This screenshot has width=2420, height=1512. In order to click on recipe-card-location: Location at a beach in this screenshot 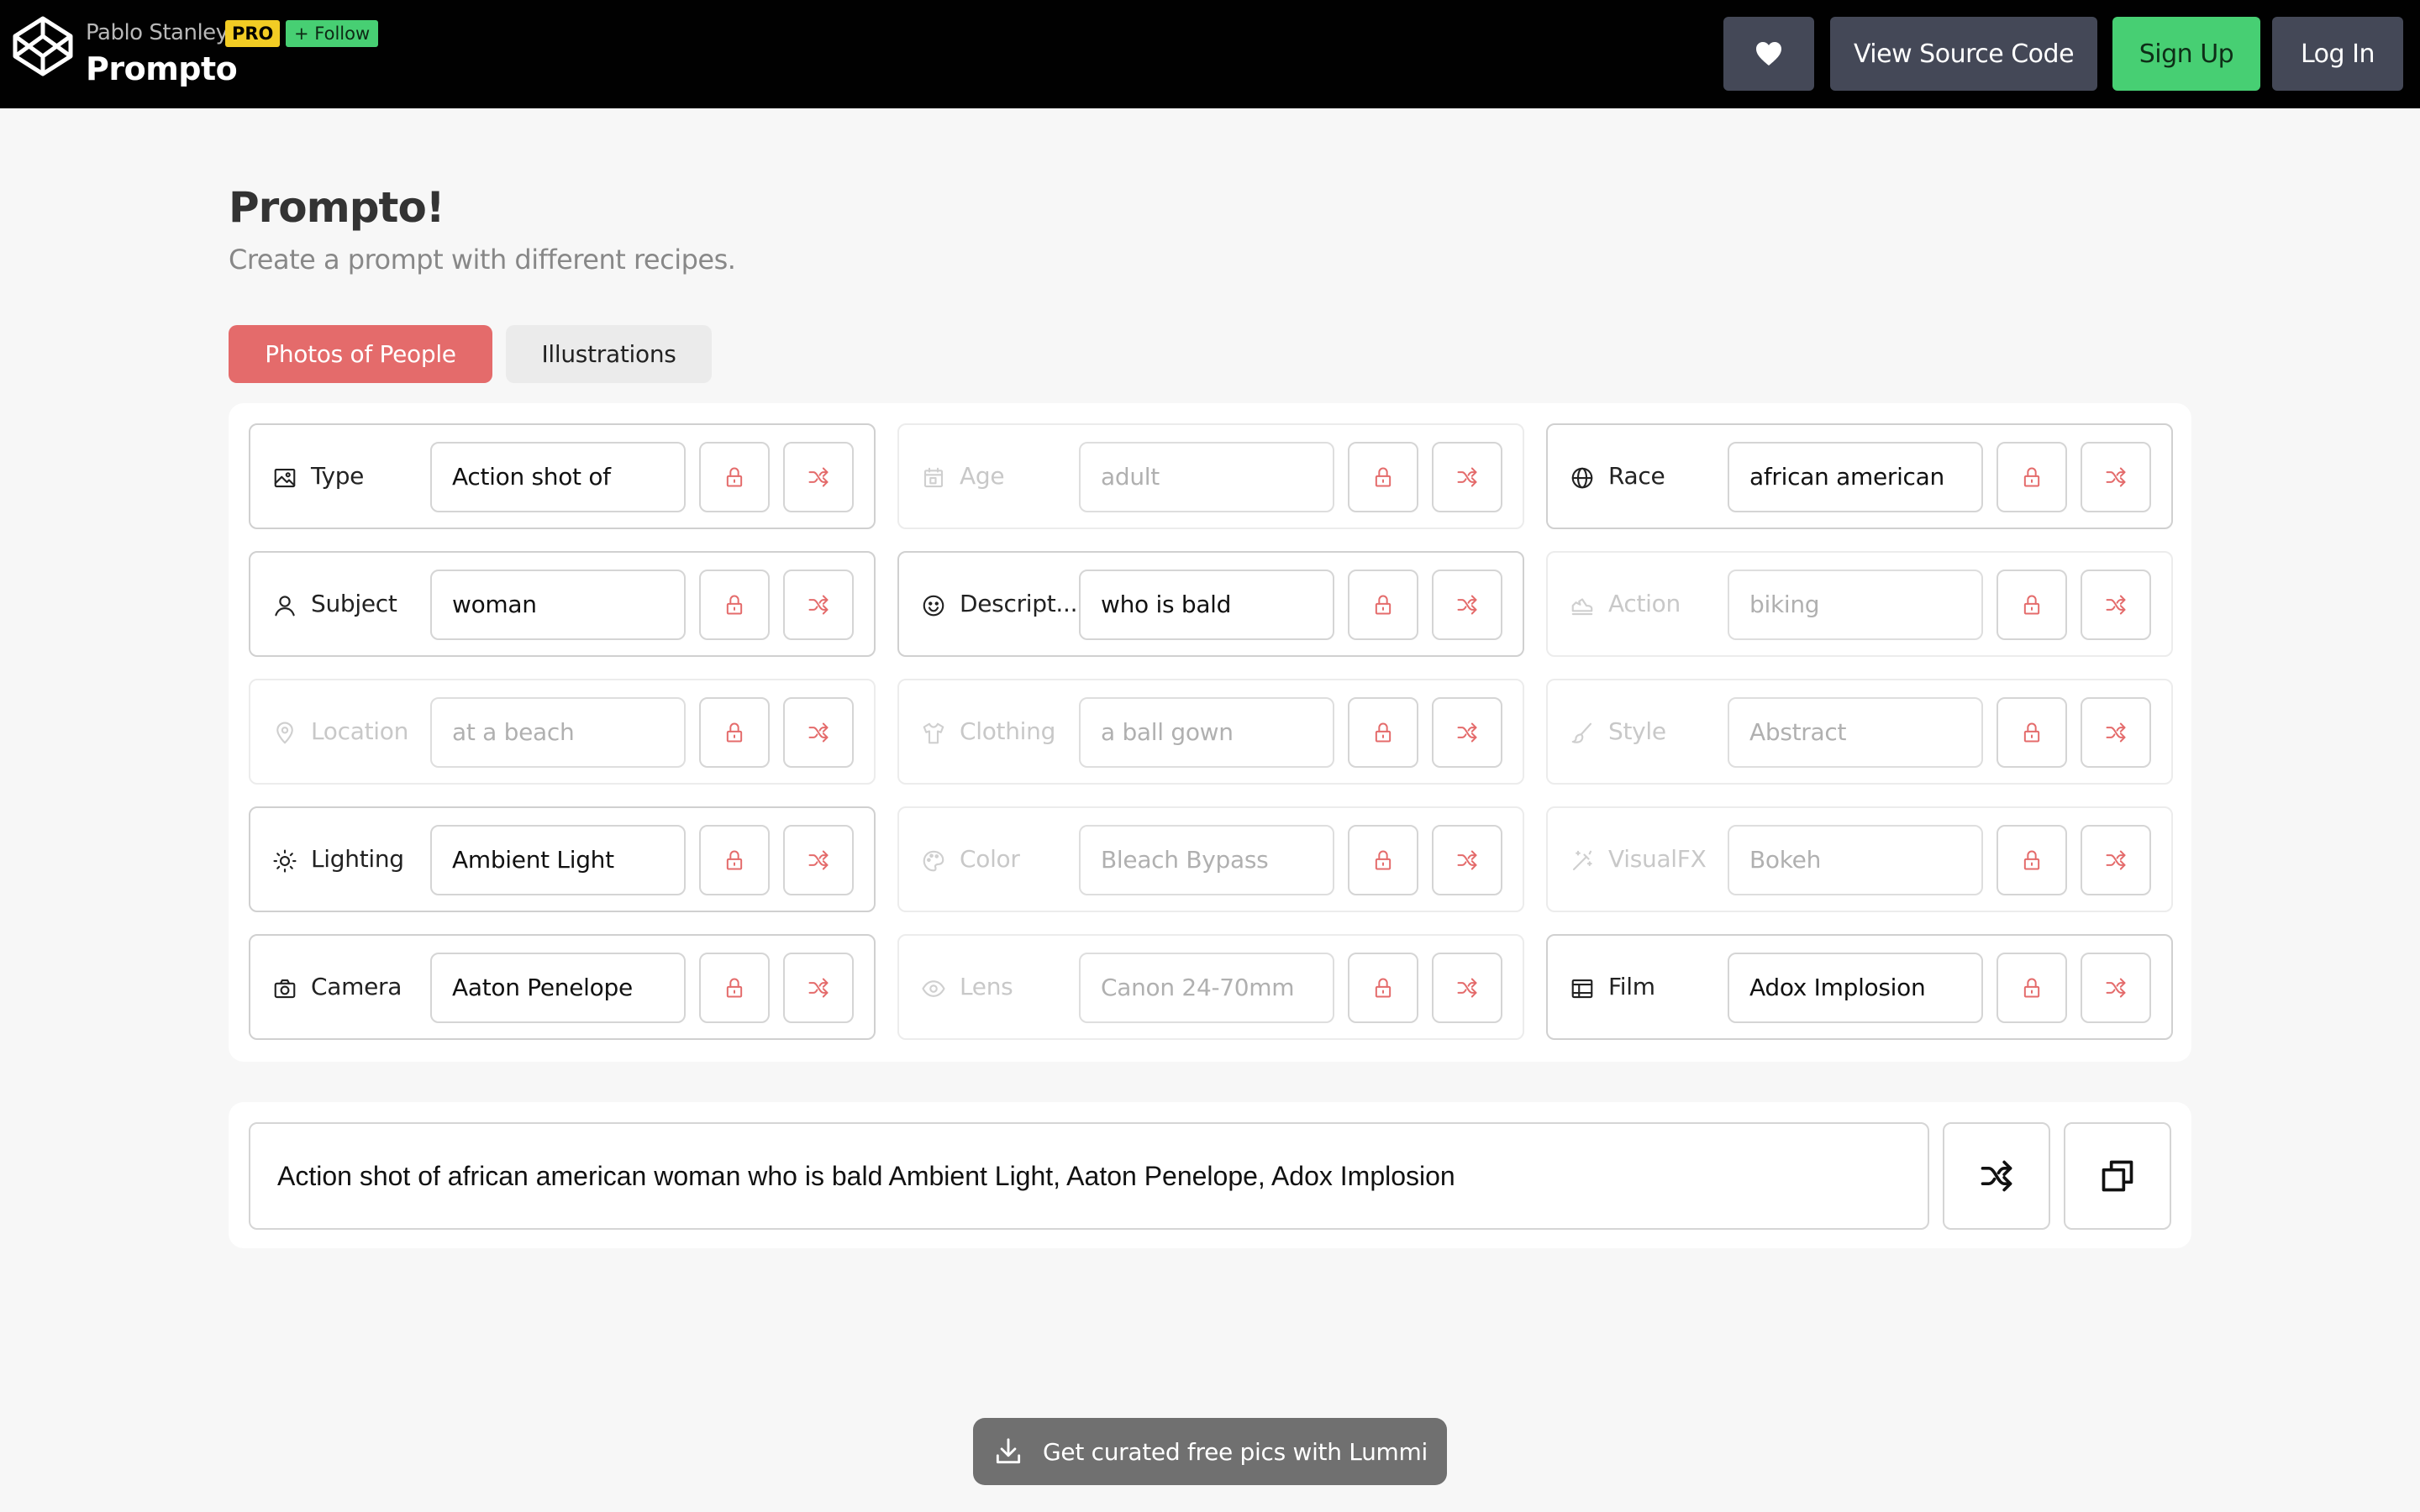, I will do `click(562, 732)`.